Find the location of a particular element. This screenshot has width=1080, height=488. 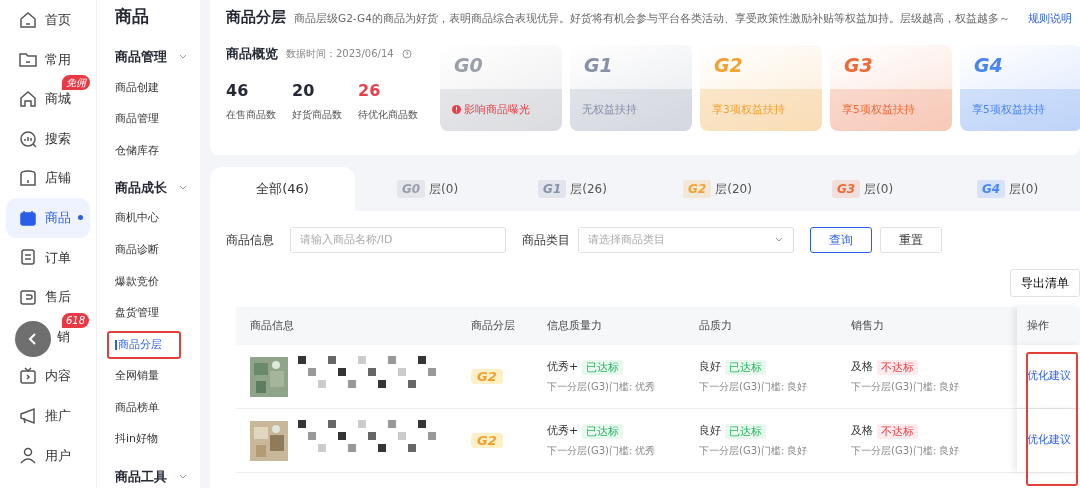

tier-benefit: 无权益扶持 is located at coordinates (609, 109).